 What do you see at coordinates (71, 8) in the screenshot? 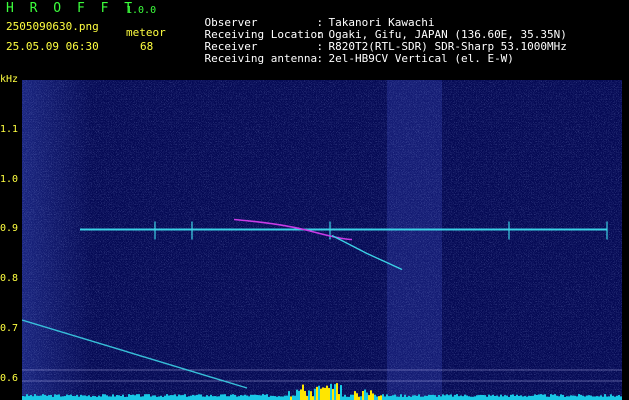
I see `app-title: H R O F F T` at bounding box center [71, 8].